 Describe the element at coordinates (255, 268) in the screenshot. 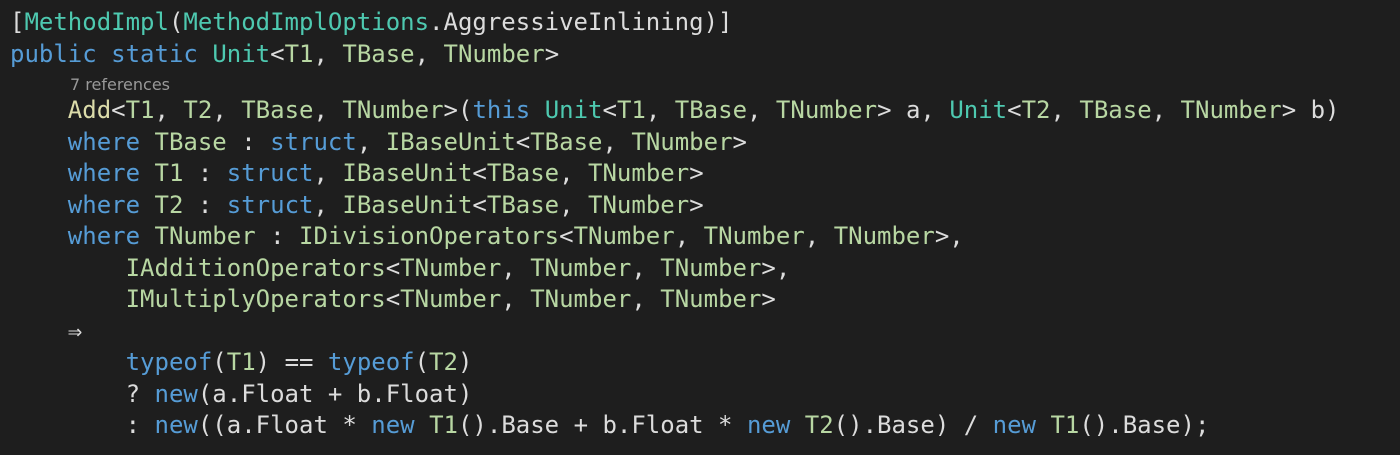

I see `code-token: IAdditionOperators` at that location.